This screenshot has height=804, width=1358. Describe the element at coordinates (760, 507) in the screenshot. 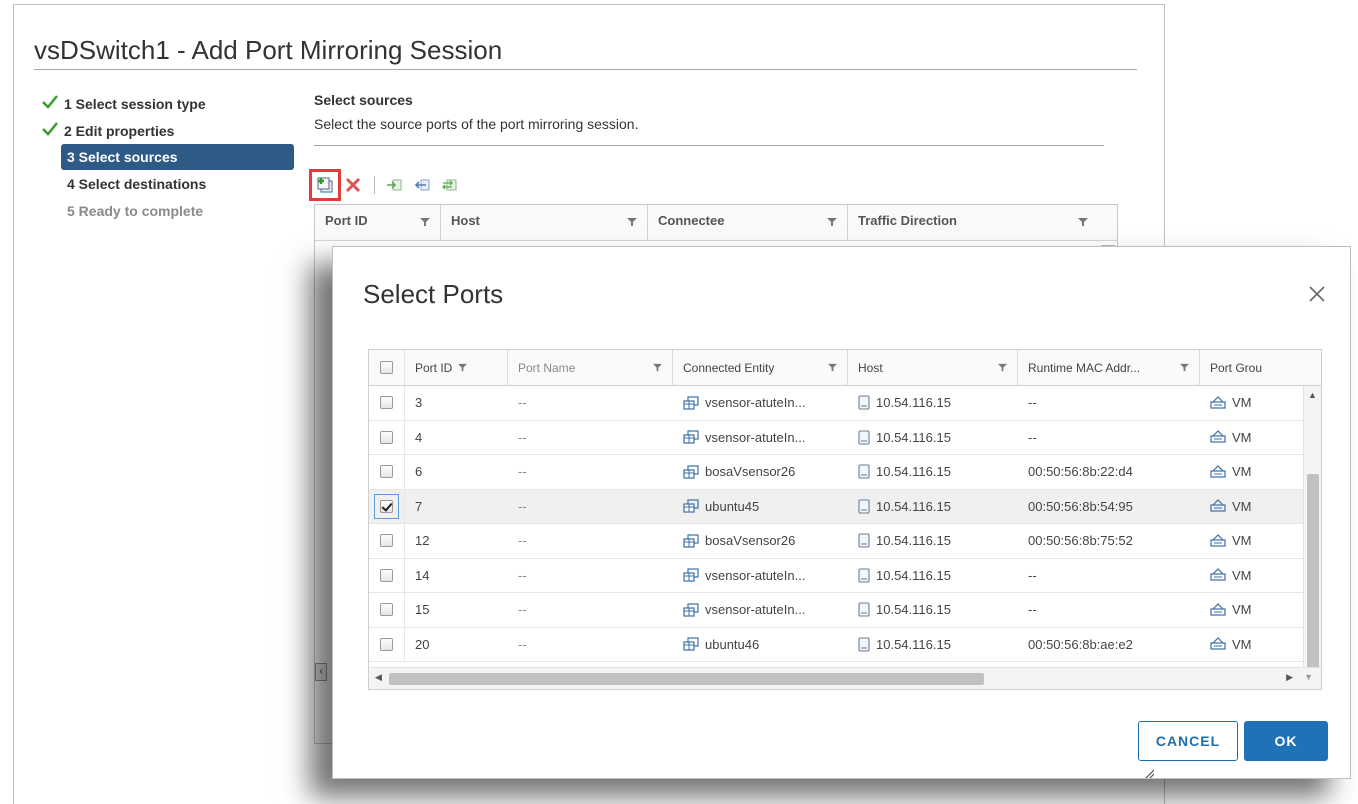

I see `connected-entity-cell: ubuntu45` at that location.